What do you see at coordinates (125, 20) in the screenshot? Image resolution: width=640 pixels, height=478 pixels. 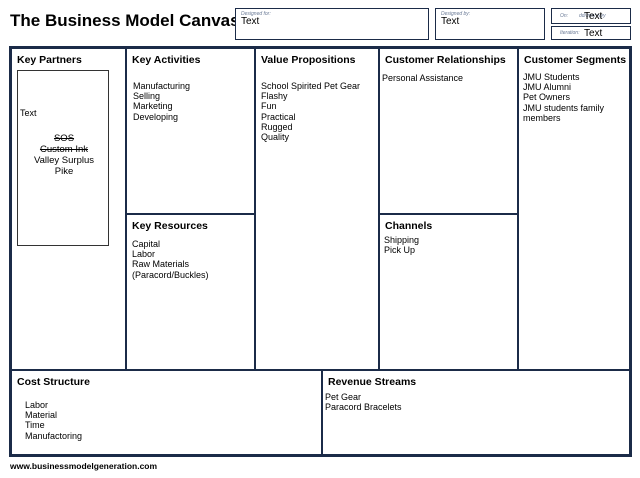 I see `page-title: The Business Model Canvas` at bounding box center [125, 20].